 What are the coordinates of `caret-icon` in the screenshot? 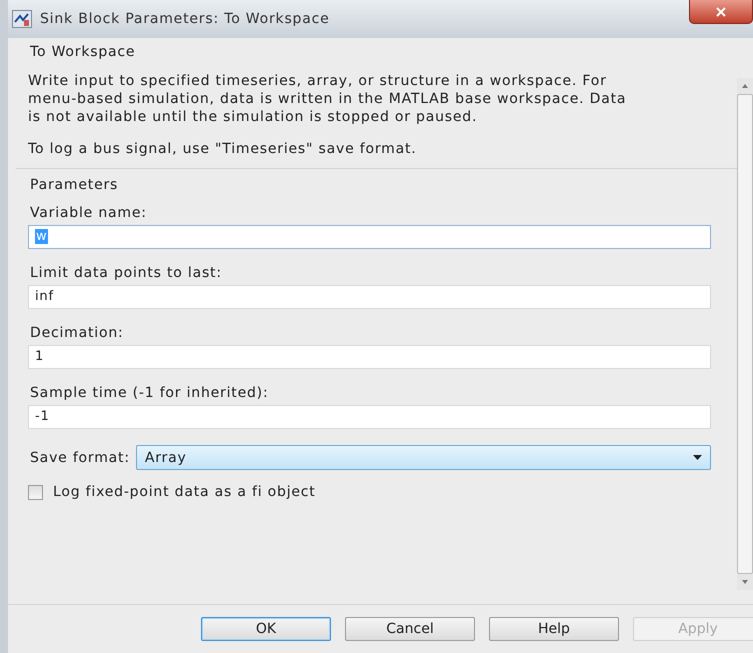 It's located at (697, 457).